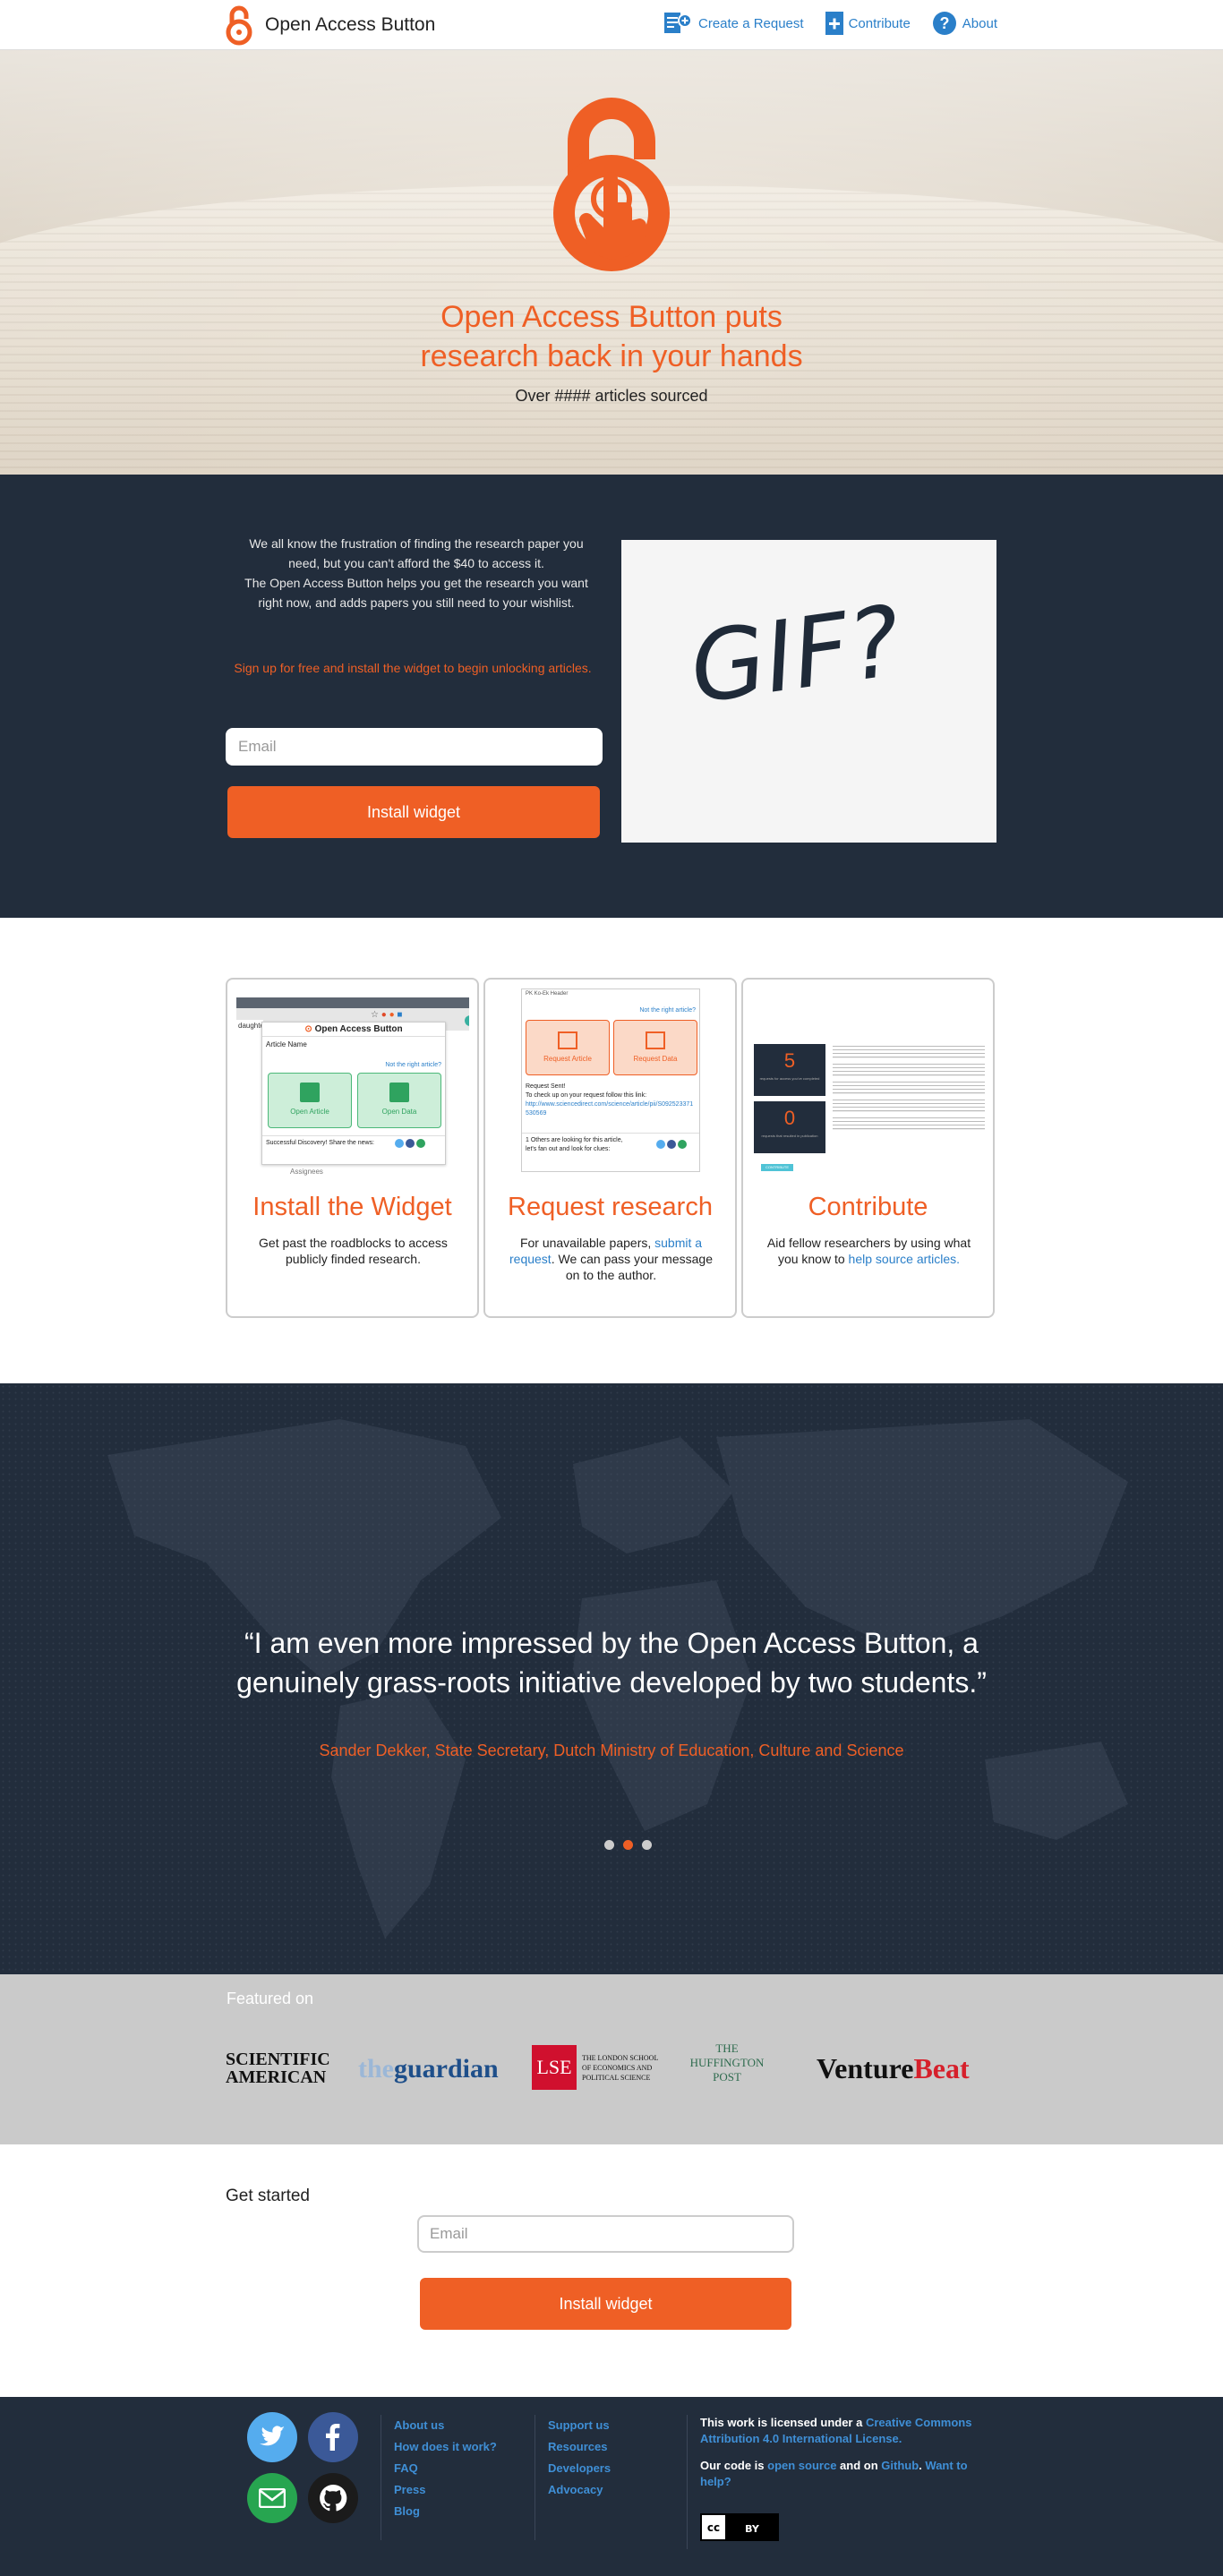 The height and width of the screenshot is (2576, 1223). I want to click on sciam-line1: SCIENTIFIC, so click(278, 2059).